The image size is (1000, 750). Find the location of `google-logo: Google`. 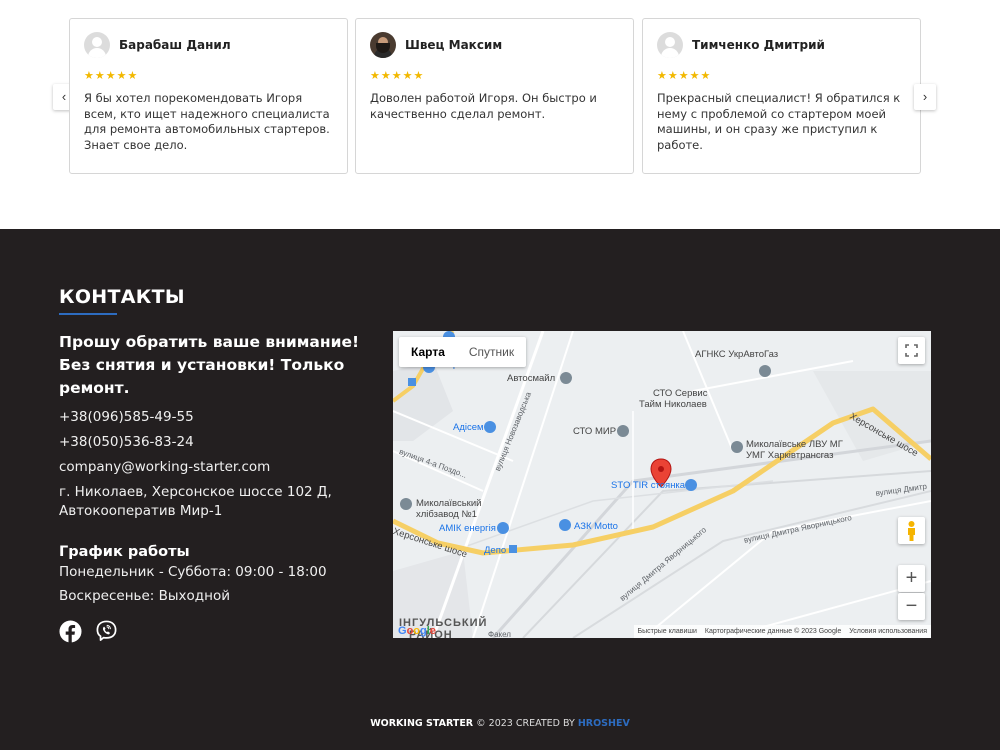

google-logo: Google is located at coordinates (417, 631).